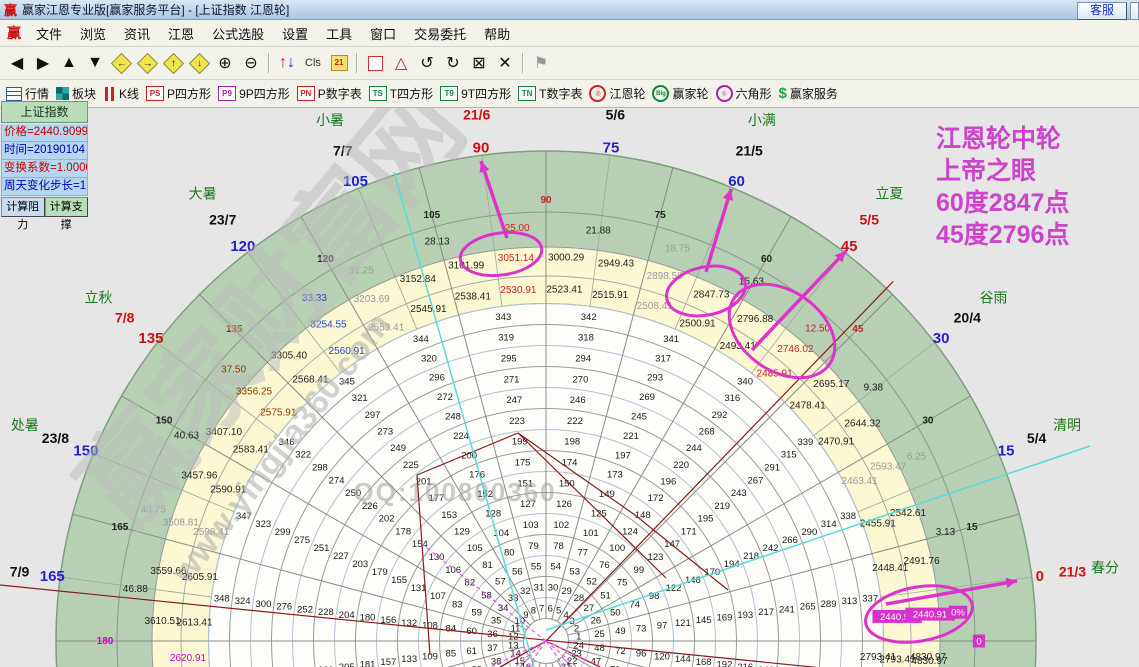 Image resolution: width=1139 pixels, height=667 pixels. What do you see at coordinates (492, 648) in the screenshot?
I see `svg-text: 37` at bounding box center [492, 648].